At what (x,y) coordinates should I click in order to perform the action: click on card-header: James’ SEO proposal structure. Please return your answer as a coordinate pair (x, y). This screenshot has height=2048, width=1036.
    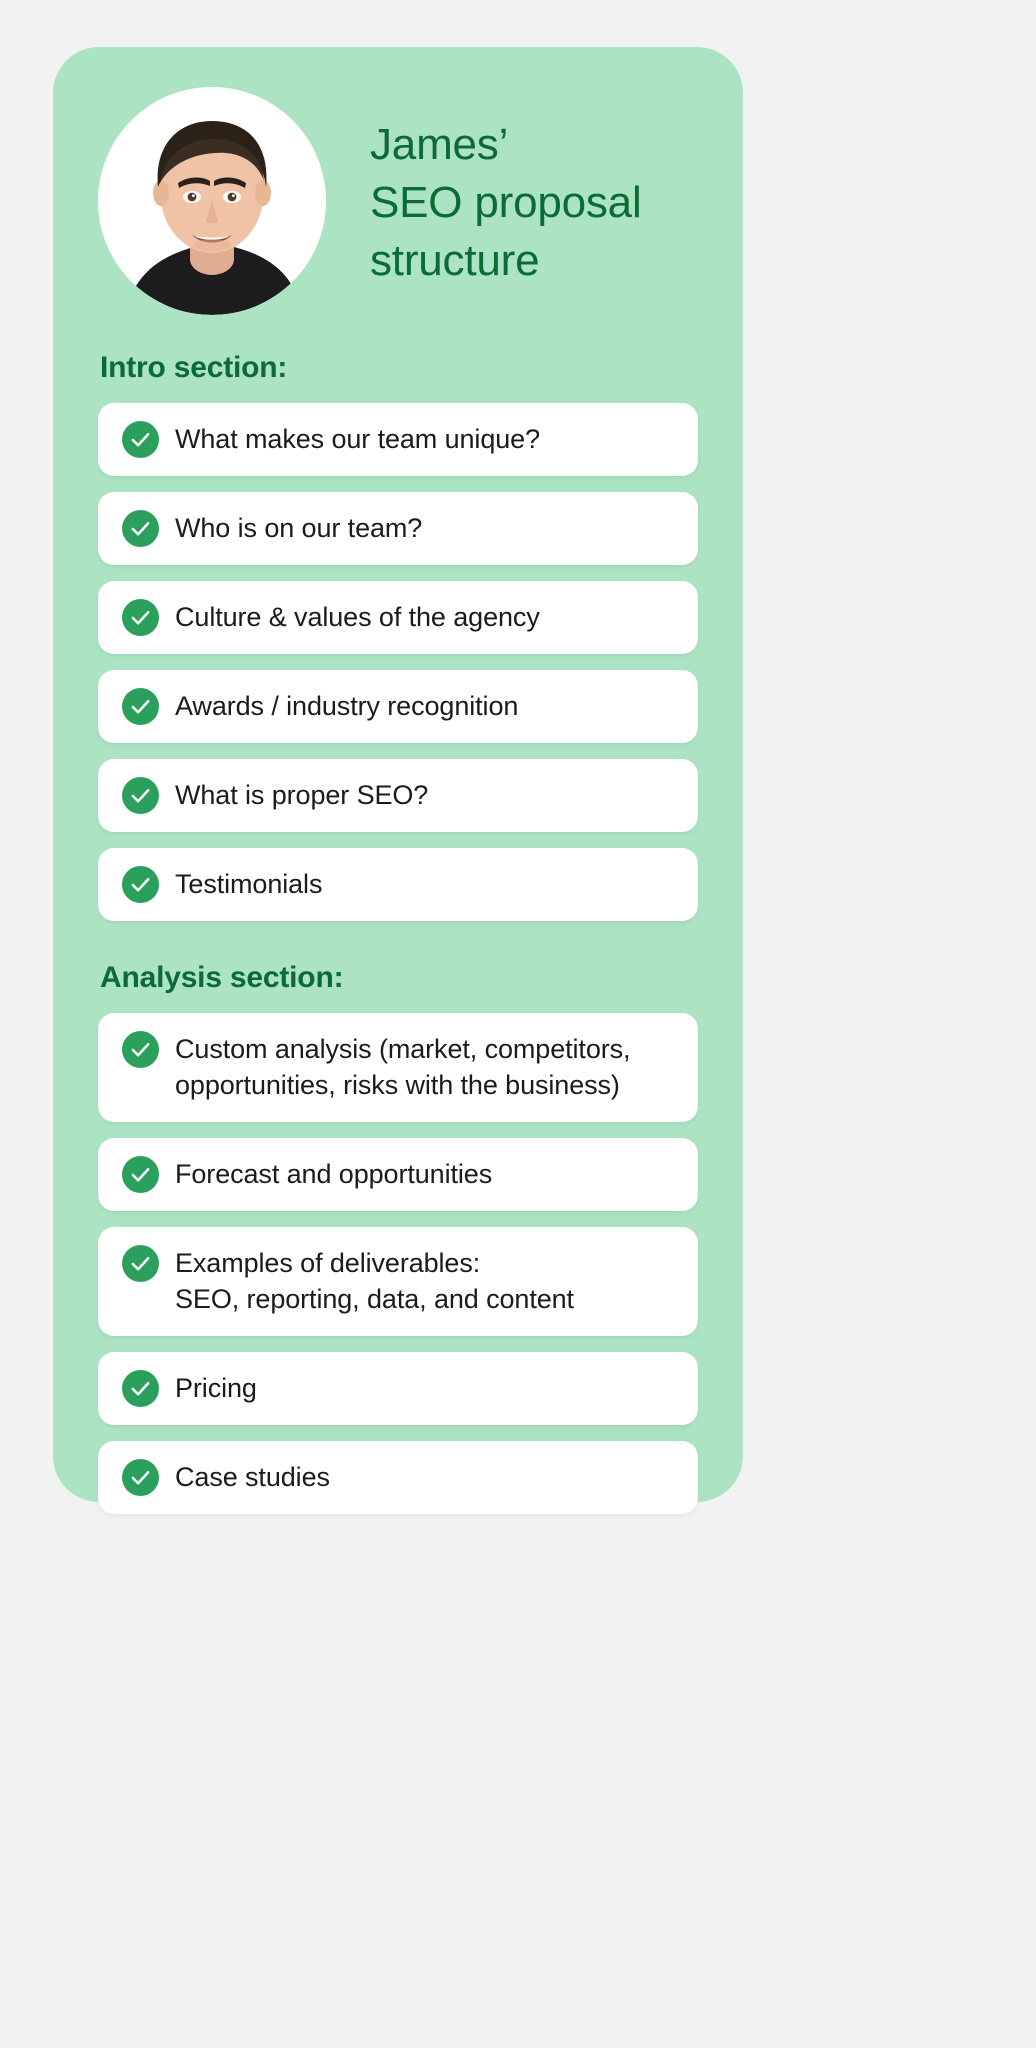
    Looking at the image, I should click on (398, 181).